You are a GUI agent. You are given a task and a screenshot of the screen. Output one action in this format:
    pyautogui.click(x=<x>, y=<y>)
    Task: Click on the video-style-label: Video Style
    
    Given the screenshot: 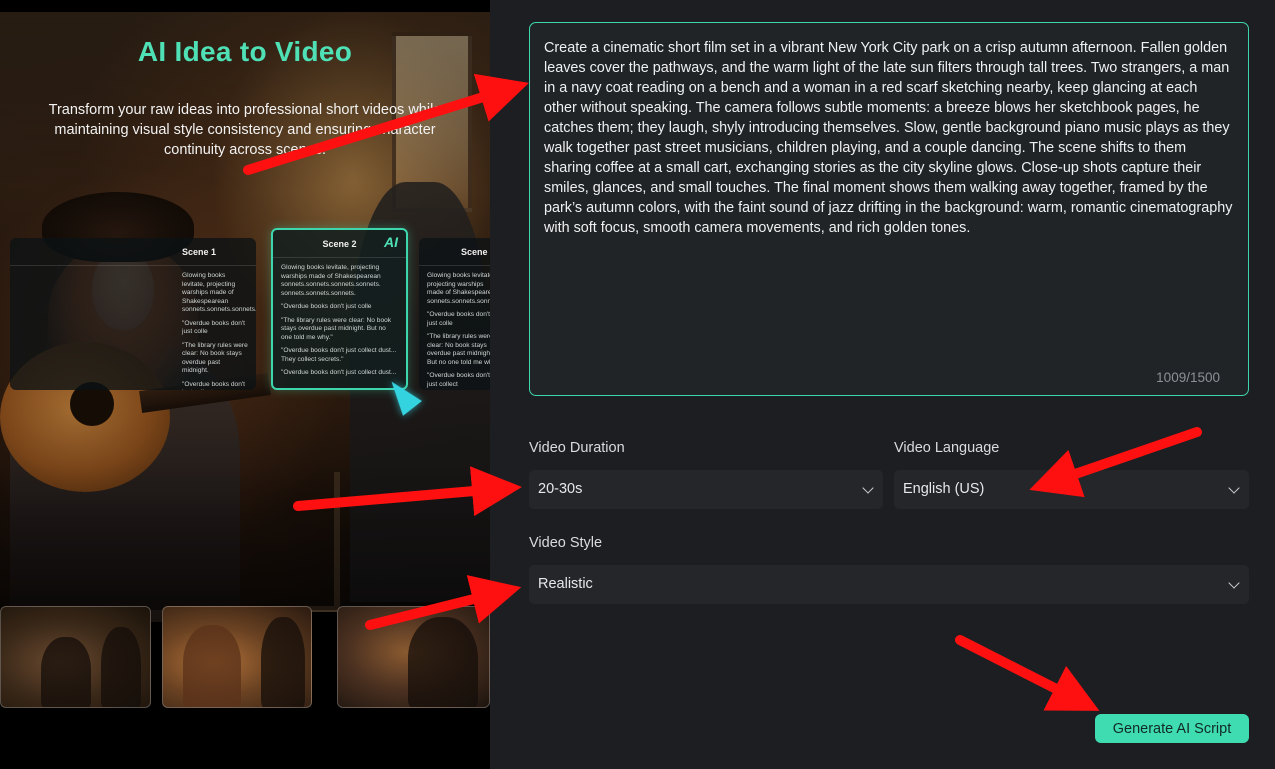 What is the action you would take?
    pyautogui.click(x=566, y=543)
    